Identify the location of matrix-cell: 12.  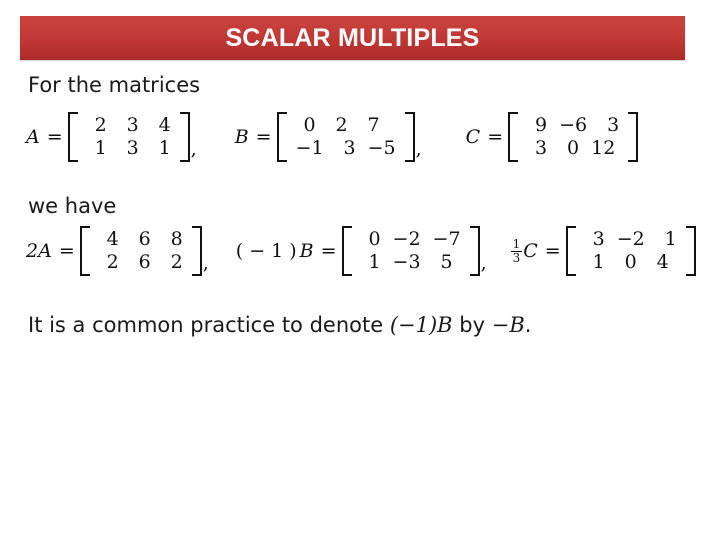
(603, 148).